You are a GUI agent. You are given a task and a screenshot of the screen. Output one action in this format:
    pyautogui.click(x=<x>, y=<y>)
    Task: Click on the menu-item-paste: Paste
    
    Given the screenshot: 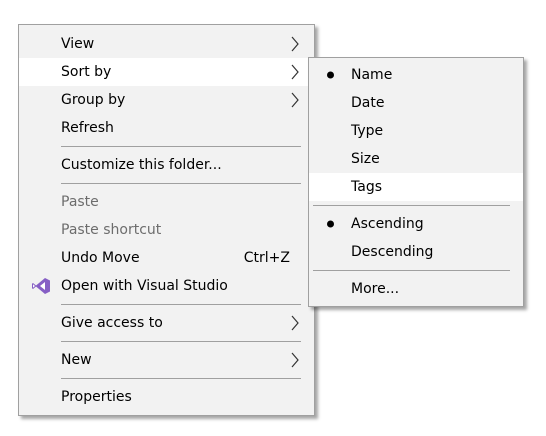 What is the action you would take?
    pyautogui.click(x=166, y=202)
    